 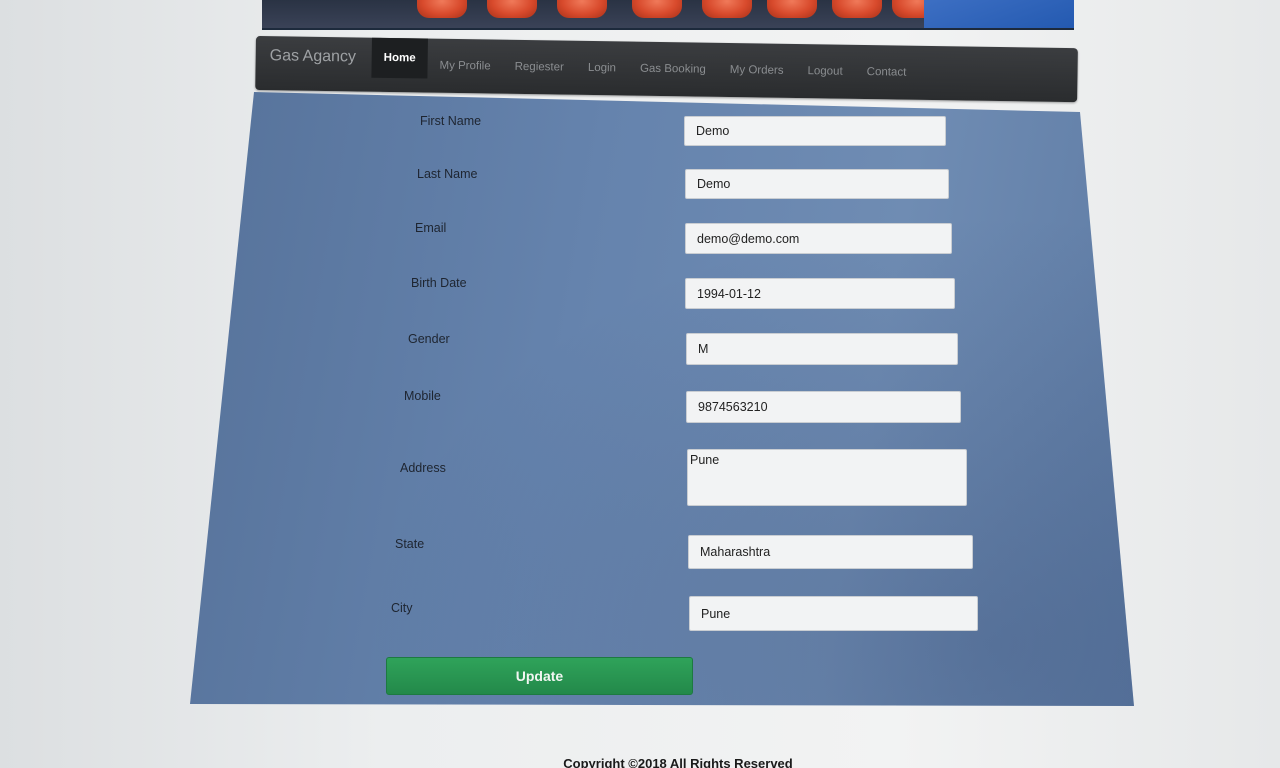 What do you see at coordinates (539, 676) in the screenshot?
I see `update-button: Update` at bounding box center [539, 676].